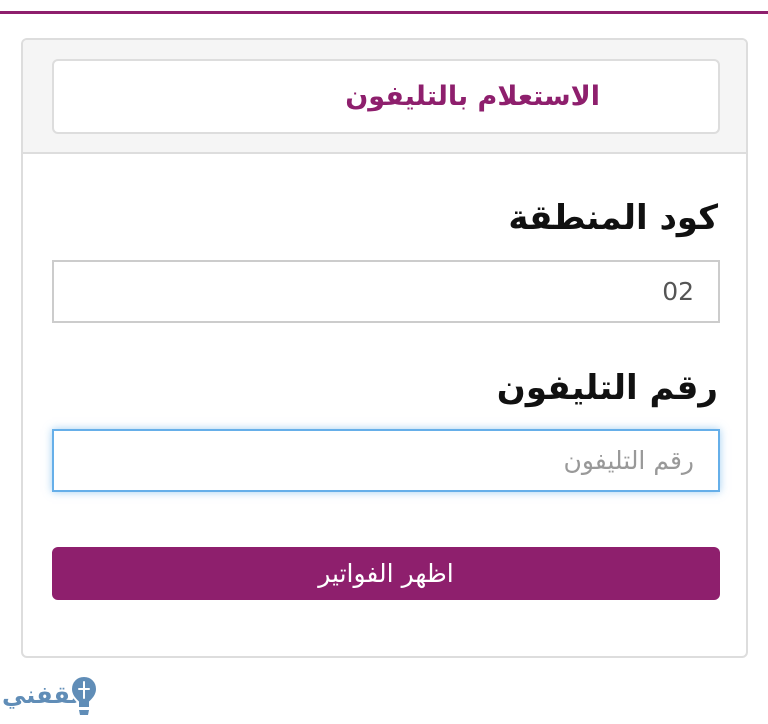  What do you see at coordinates (613, 218) in the screenshot?
I see `area-code-label: كود المنطقة` at bounding box center [613, 218].